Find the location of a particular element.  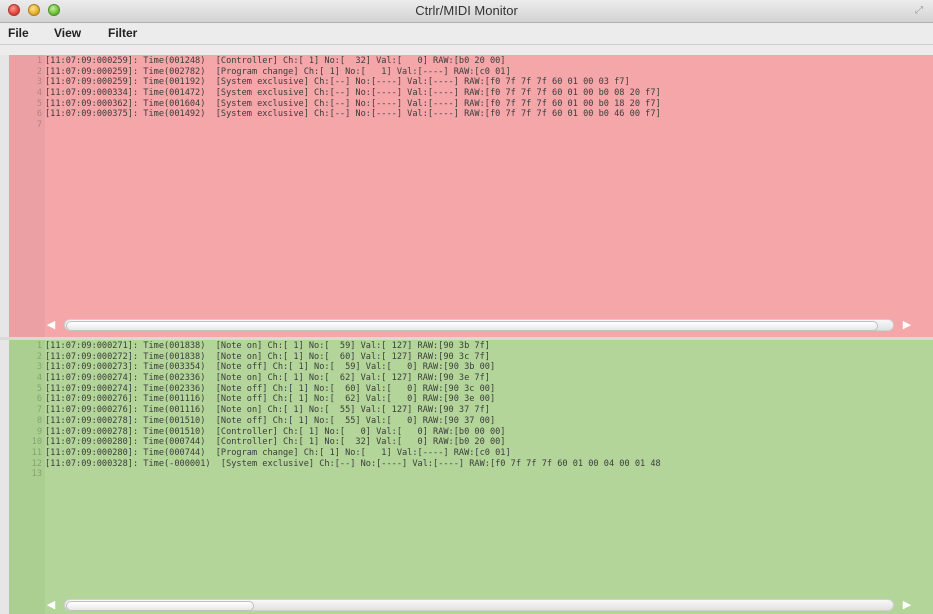

window-title: Ctrlr/MIDI Monitor is located at coordinates (466, 10).